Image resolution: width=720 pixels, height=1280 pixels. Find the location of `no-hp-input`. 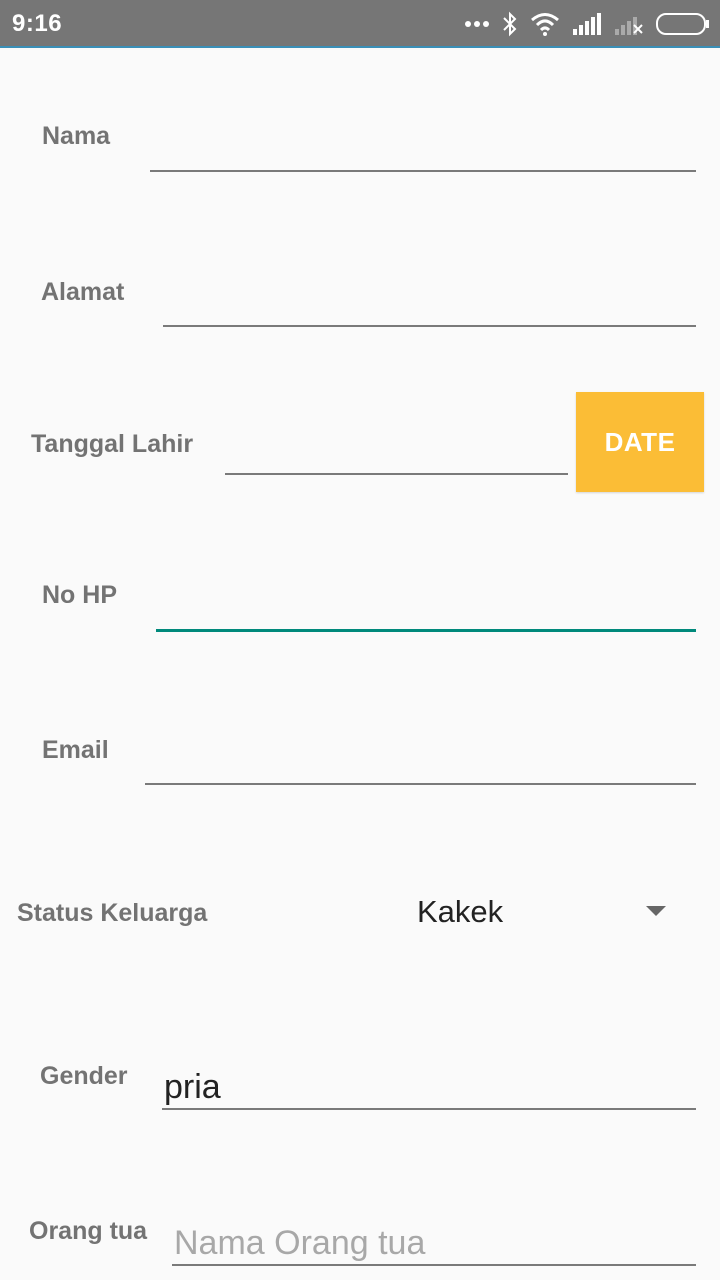

no-hp-input is located at coordinates (426, 608).